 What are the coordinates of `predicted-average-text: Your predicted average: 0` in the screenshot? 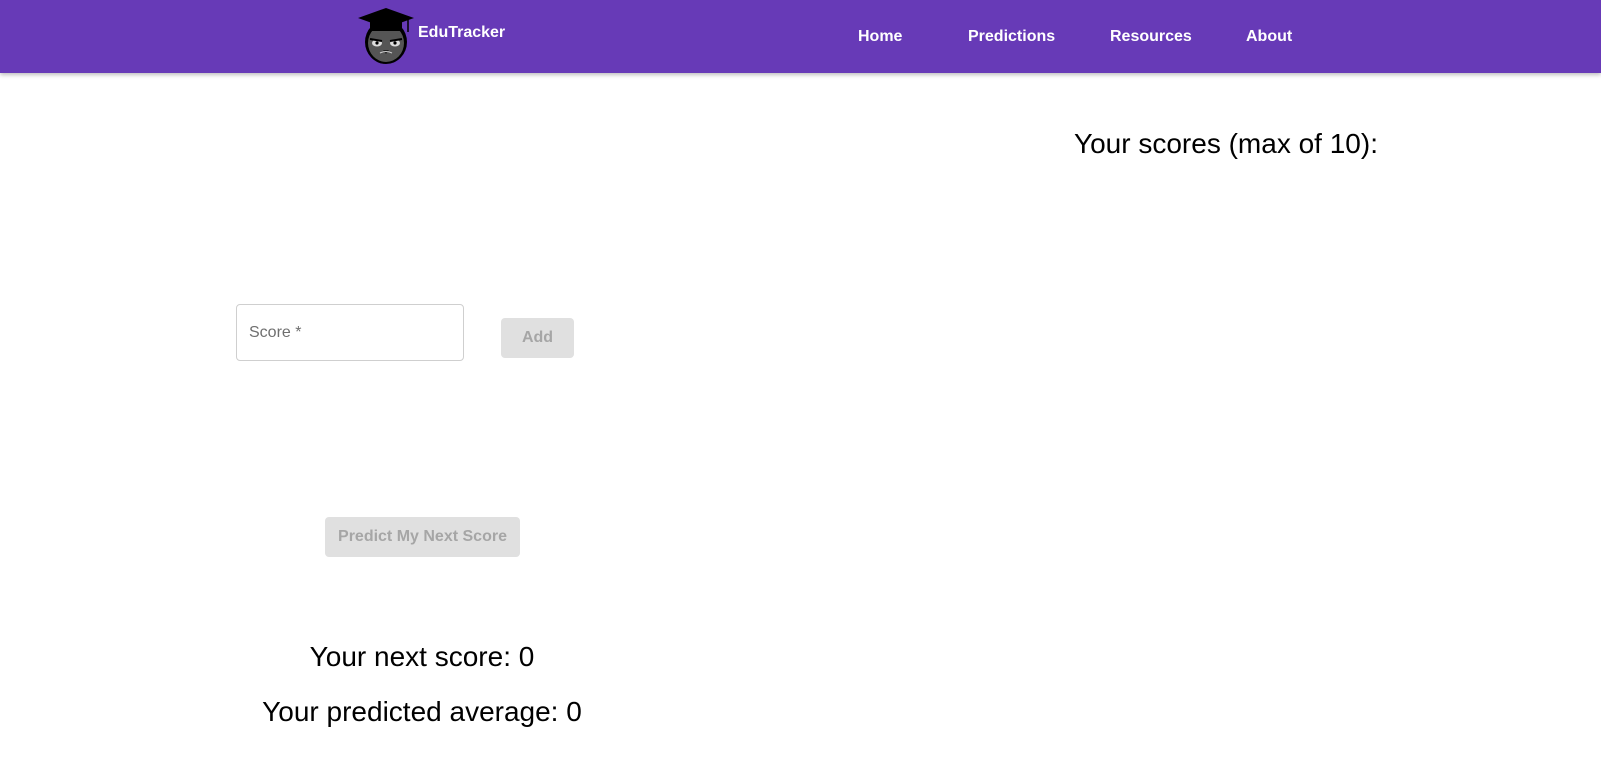 It's located at (422, 711).